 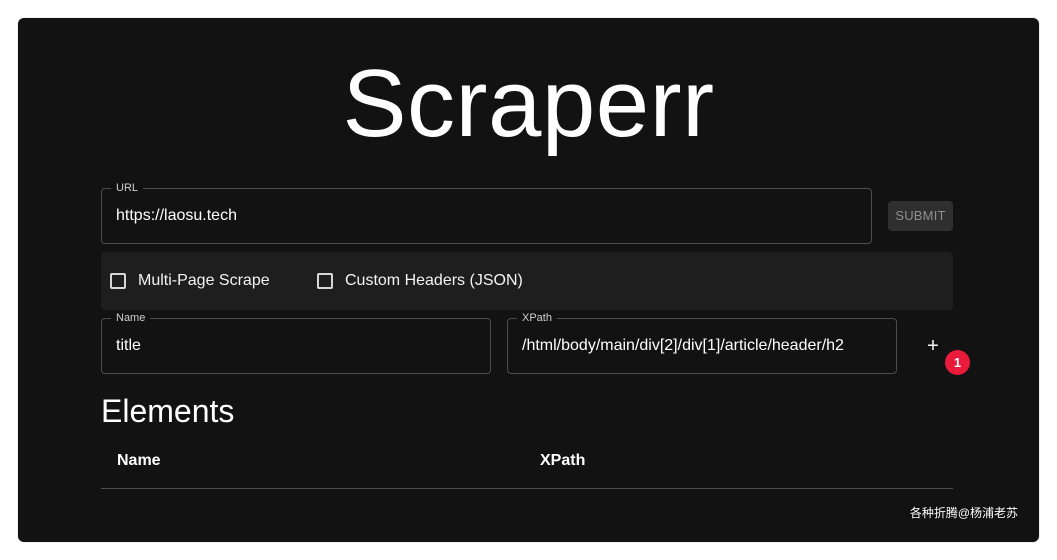 I want to click on custom-headers-label: Custom Headers (JSON), so click(x=434, y=280).